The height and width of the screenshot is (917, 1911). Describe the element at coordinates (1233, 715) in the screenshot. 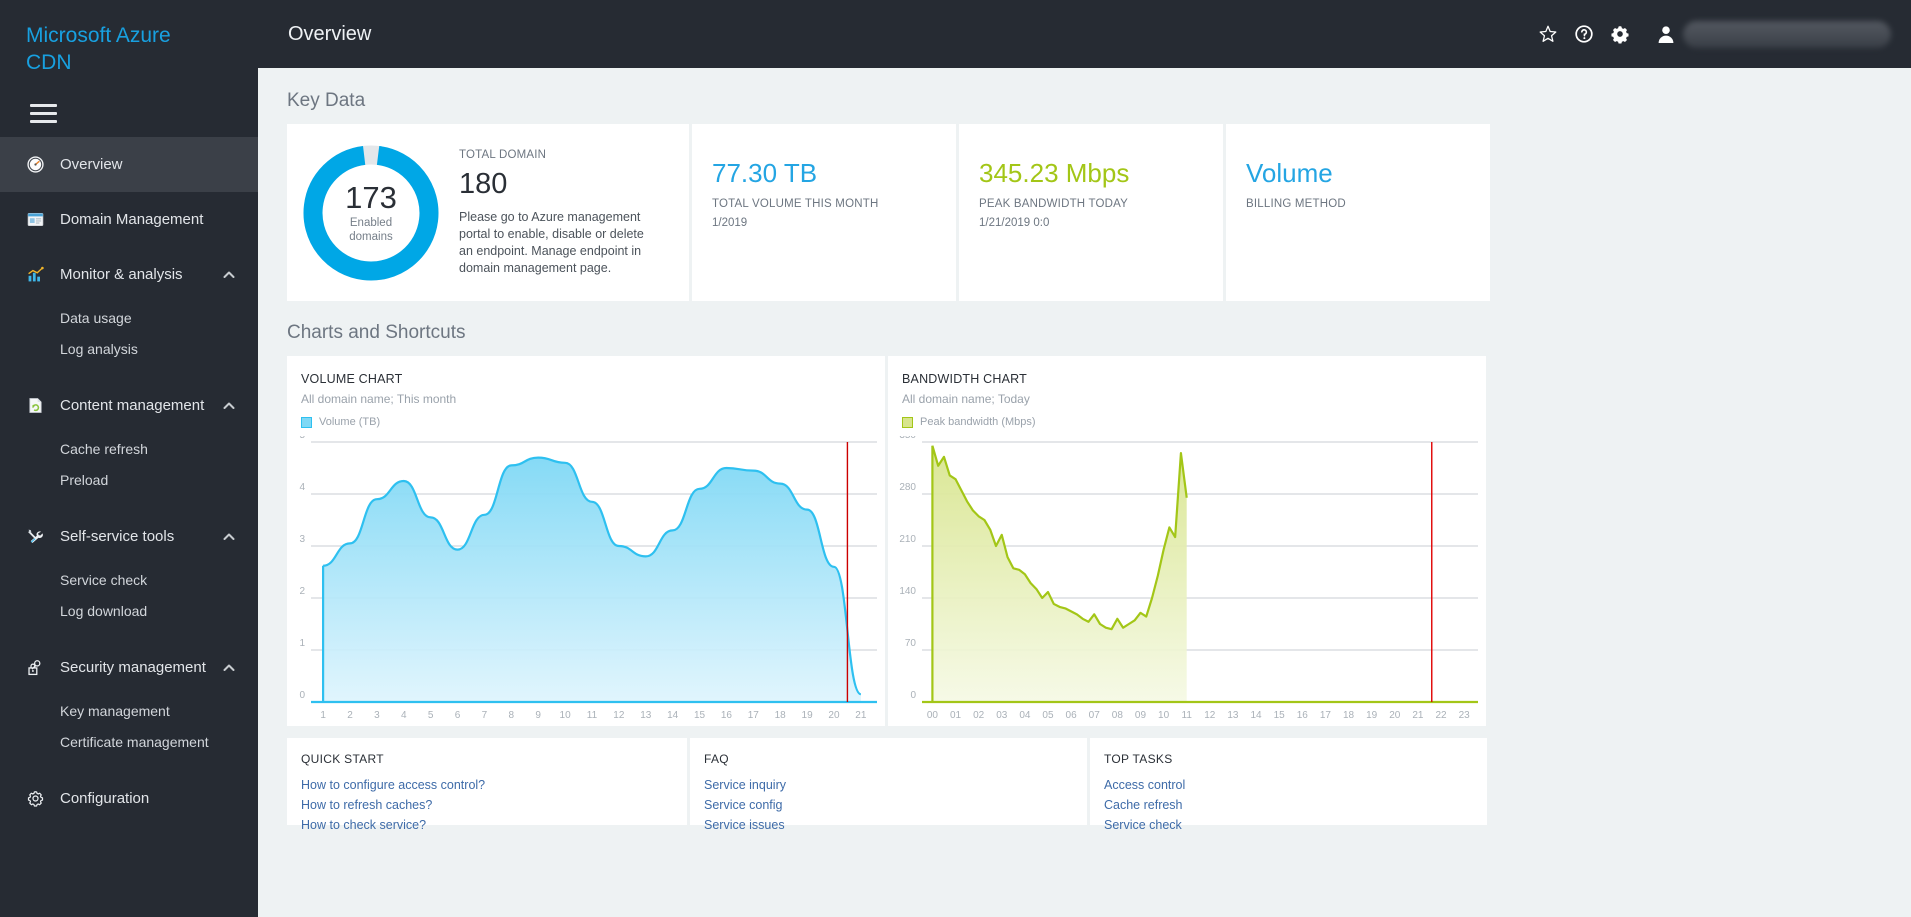

I see `svg-text: 13` at that location.